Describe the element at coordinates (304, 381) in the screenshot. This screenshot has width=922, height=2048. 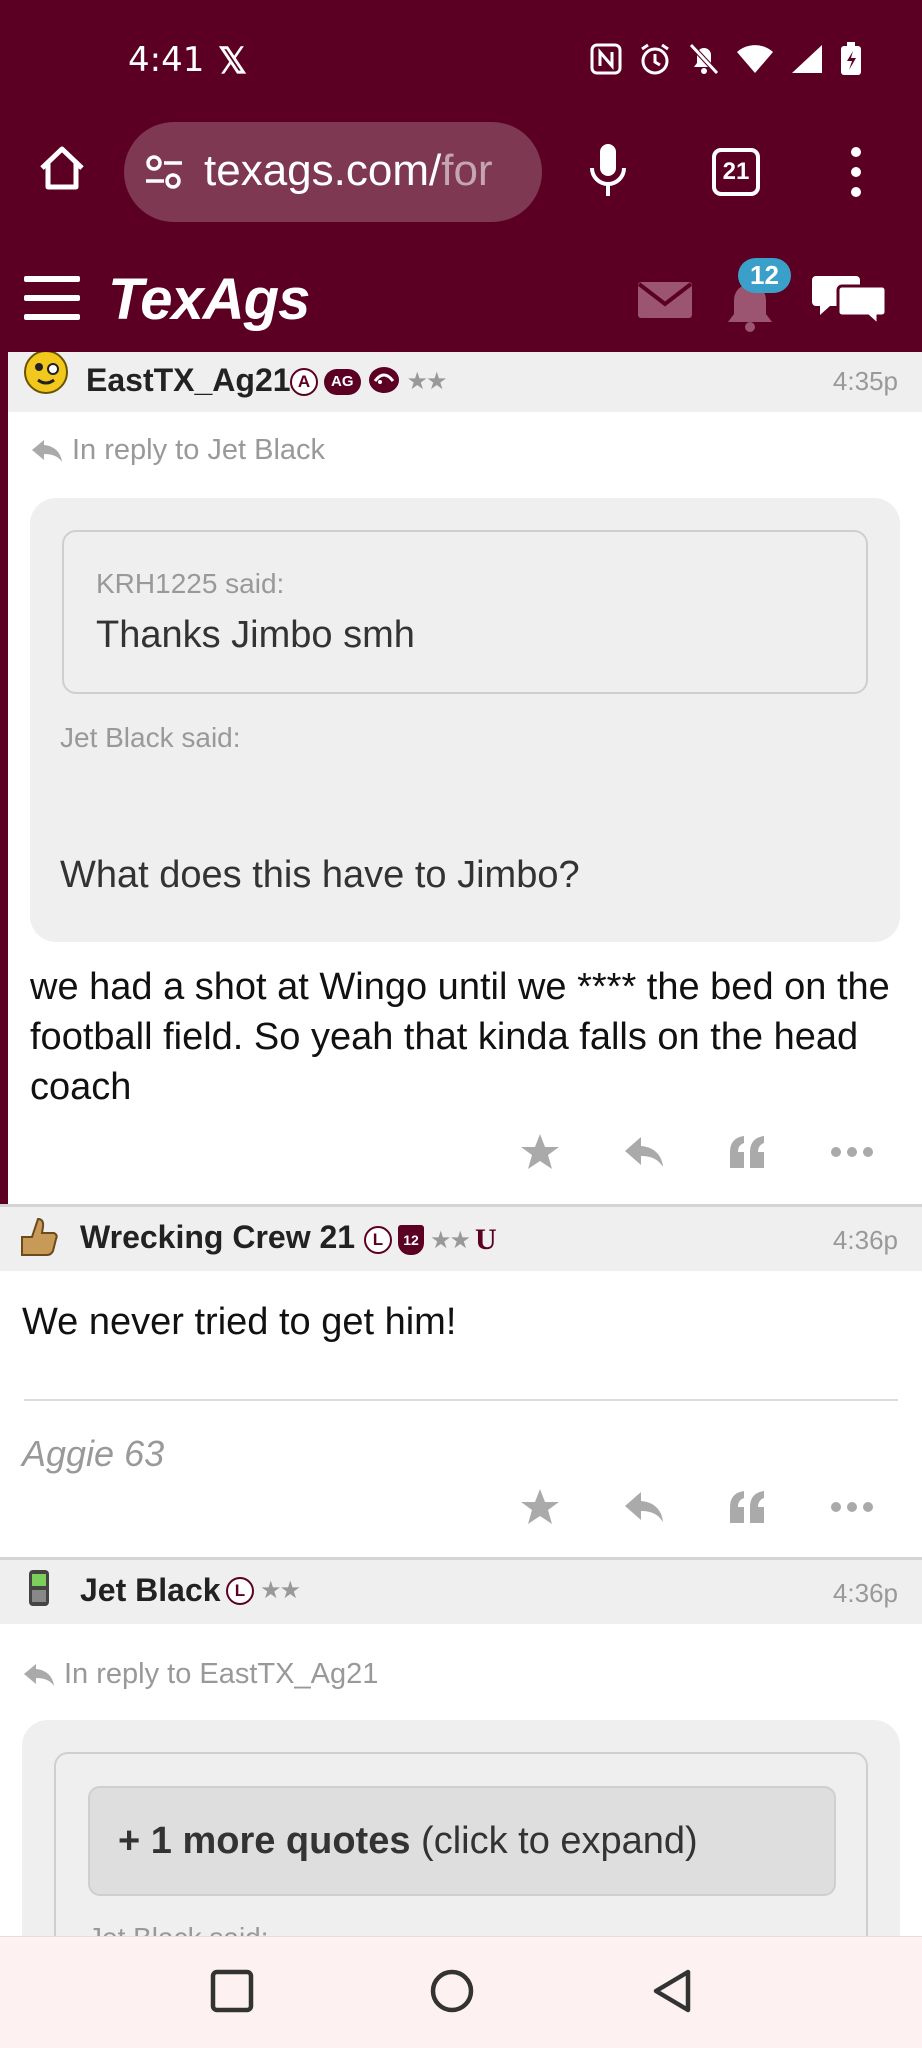
I see `badge-a: A` at that location.